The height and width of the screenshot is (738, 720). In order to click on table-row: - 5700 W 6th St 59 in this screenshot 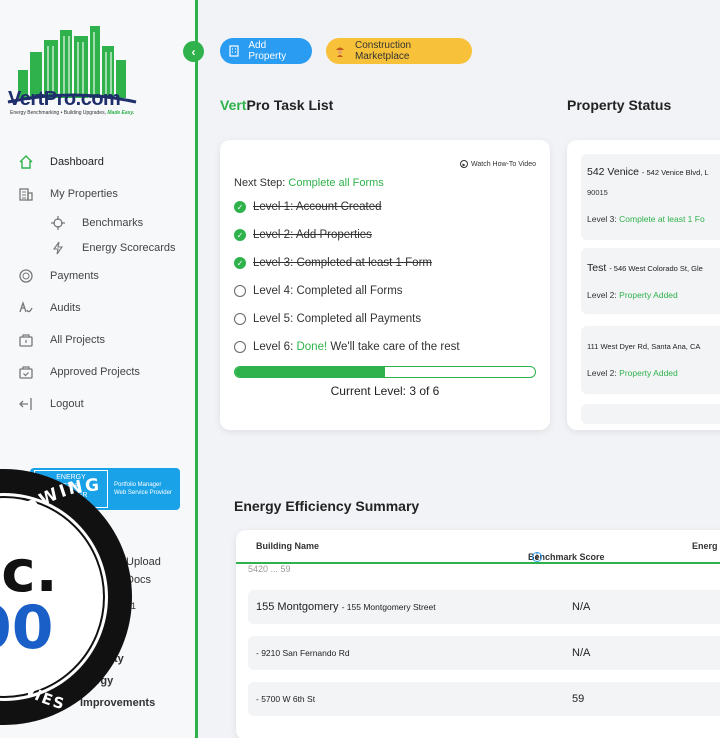, I will do `click(484, 699)`.